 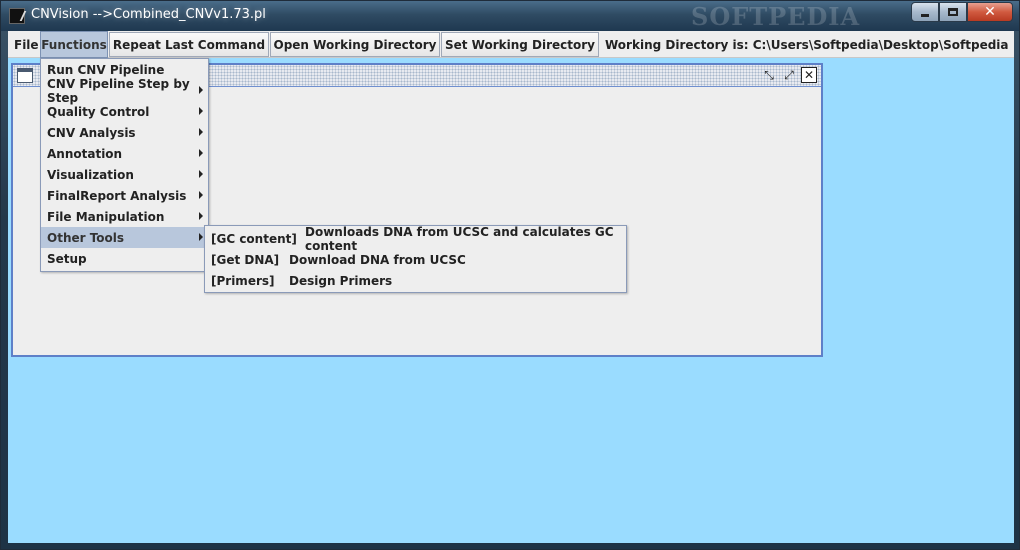 What do you see at coordinates (809, 75) in the screenshot?
I see `frame-close-icon: ✕` at bounding box center [809, 75].